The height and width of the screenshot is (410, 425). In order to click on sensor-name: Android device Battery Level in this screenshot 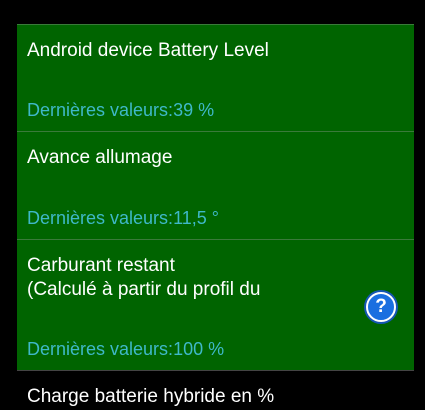, I will do `click(148, 51)`.